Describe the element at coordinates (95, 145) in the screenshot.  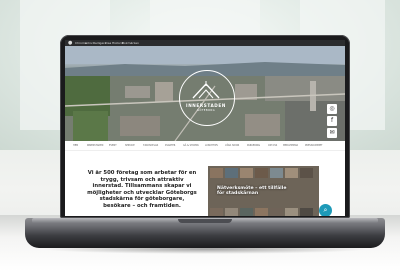
I see `nav-item: INNERSTADEN` at that location.